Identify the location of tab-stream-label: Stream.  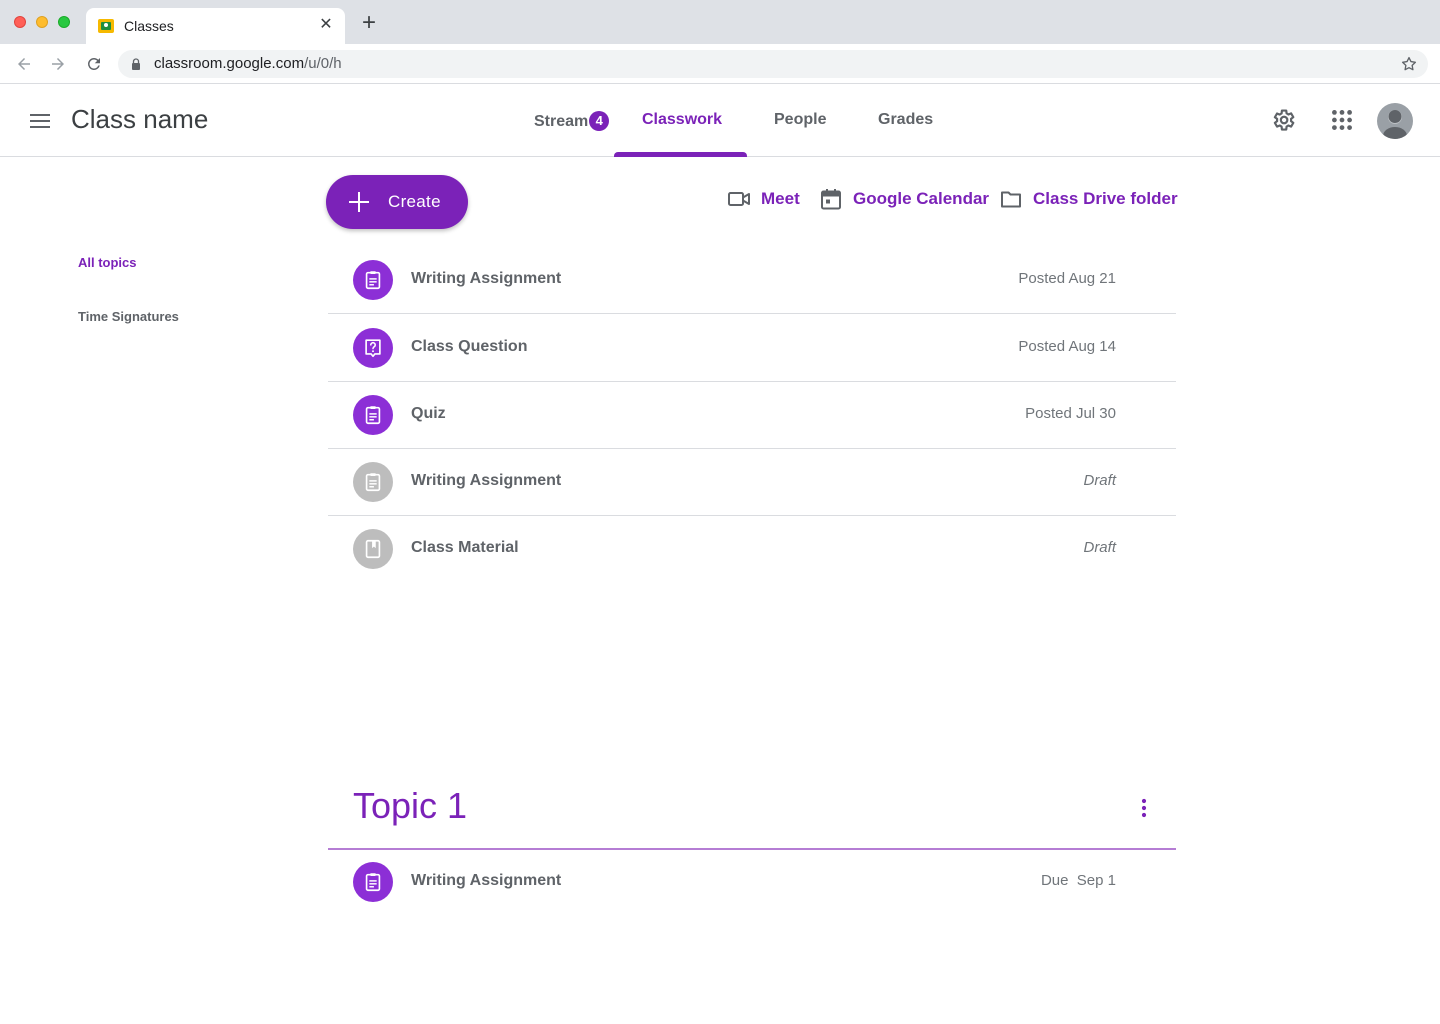
(561, 121).